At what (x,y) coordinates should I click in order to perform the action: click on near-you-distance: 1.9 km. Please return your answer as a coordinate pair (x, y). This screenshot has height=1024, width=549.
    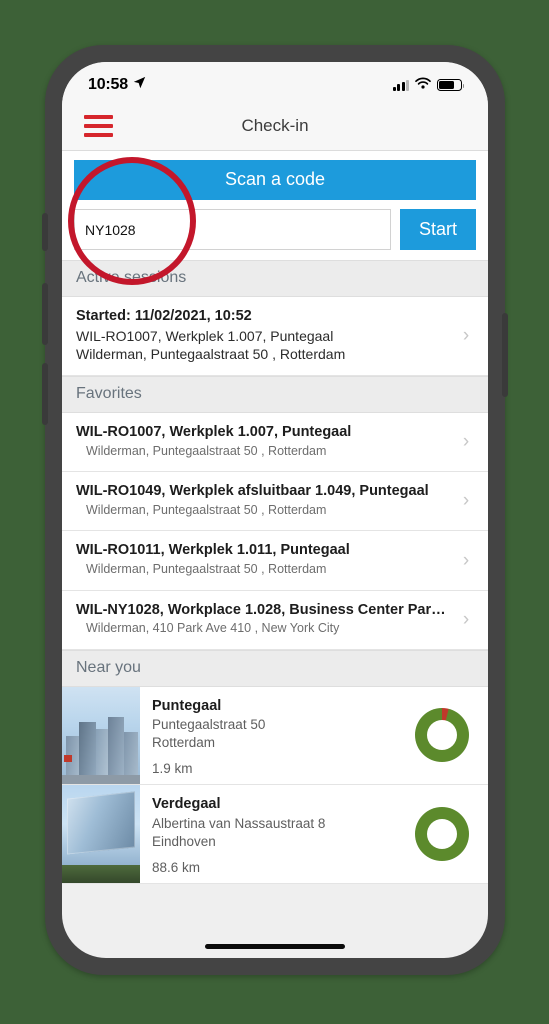
    Looking at the image, I should click on (172, 769).